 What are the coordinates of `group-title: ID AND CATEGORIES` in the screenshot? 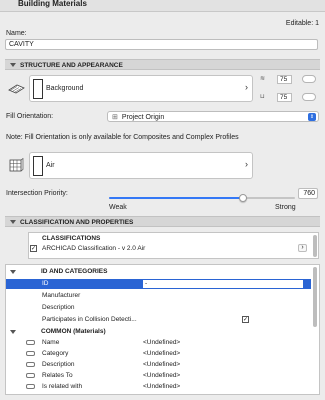 It's located at (74, 271).